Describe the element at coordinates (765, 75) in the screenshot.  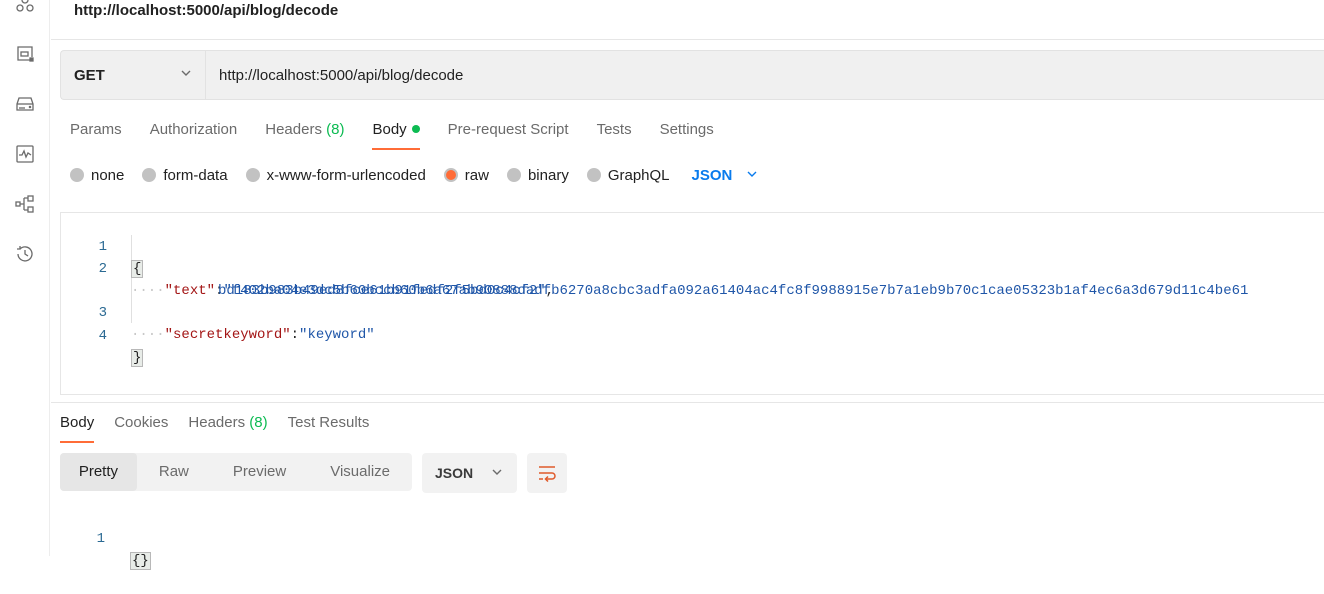
I see `url-input: http://localhost:5000/api/blog/decode` at that location.